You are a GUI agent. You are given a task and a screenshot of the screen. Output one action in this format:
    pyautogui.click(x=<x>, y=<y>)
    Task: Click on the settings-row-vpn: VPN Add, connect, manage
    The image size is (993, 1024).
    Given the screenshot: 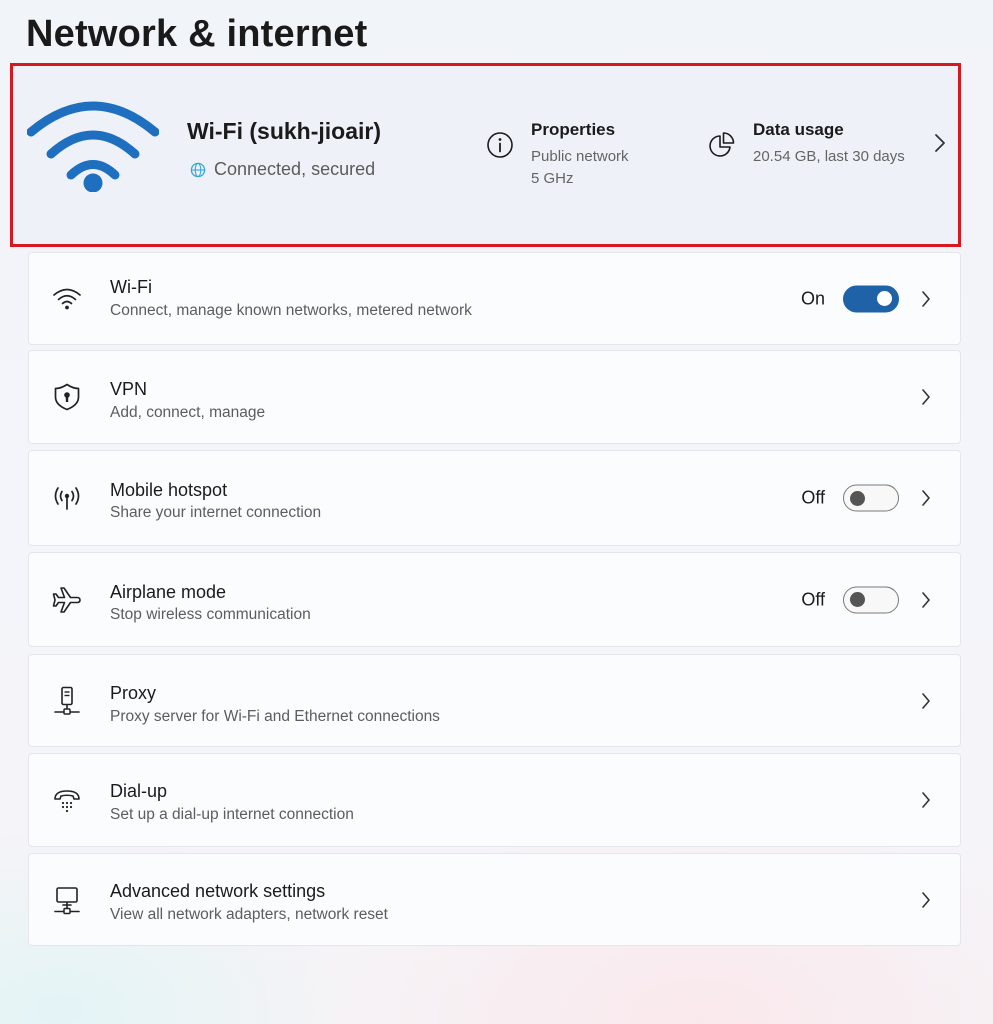 What is the action you would take?
    pyautogui.click(x=494, y=397)
    